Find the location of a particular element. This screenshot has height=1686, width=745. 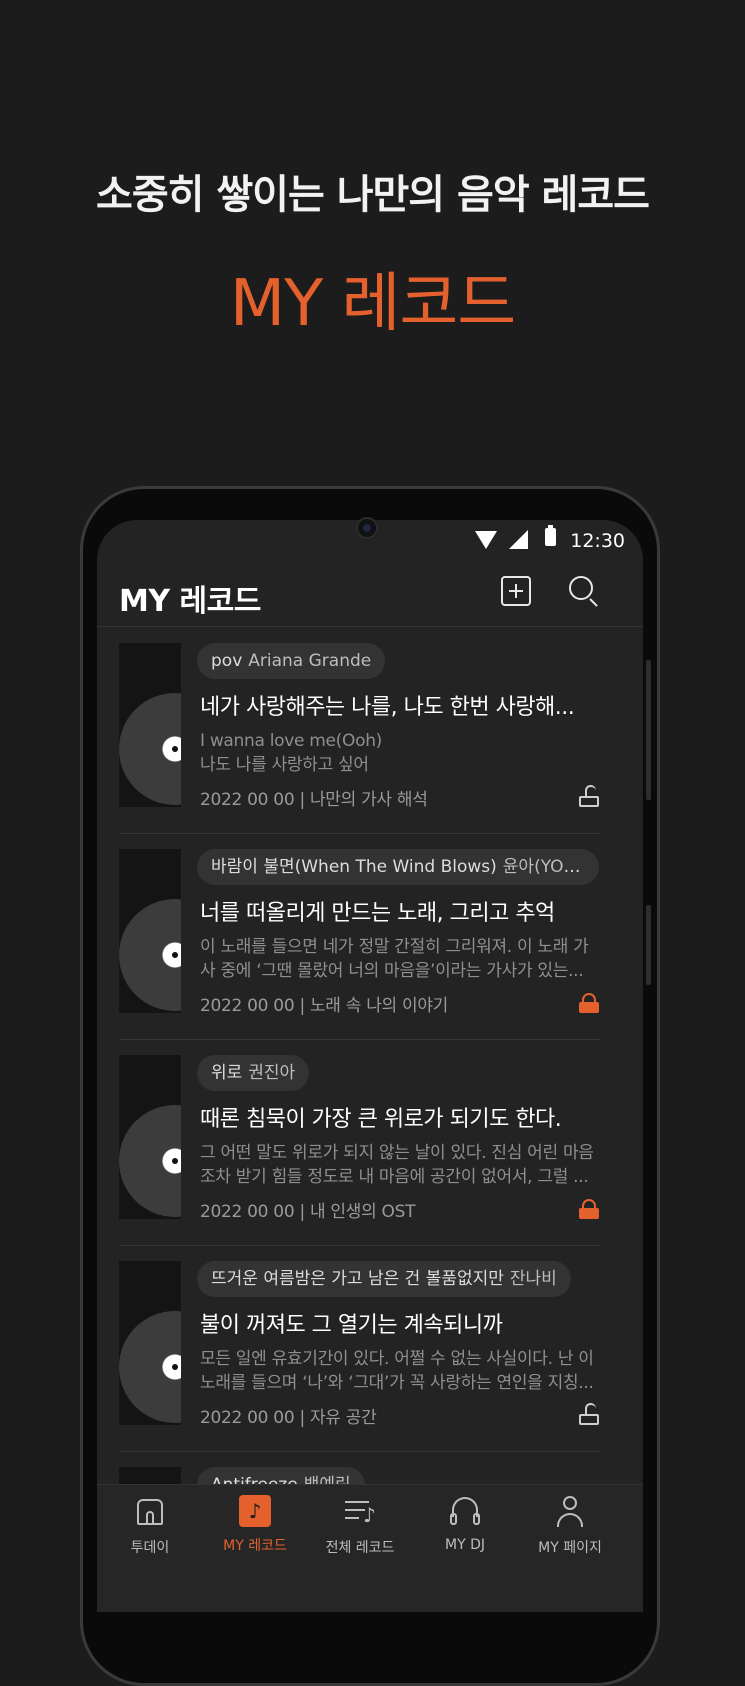

excerpt-line: 그 어떤 말도 위로가 되지 않는 날이 있다. 진심 어린 마음 is located at coordinates (397, 1153).